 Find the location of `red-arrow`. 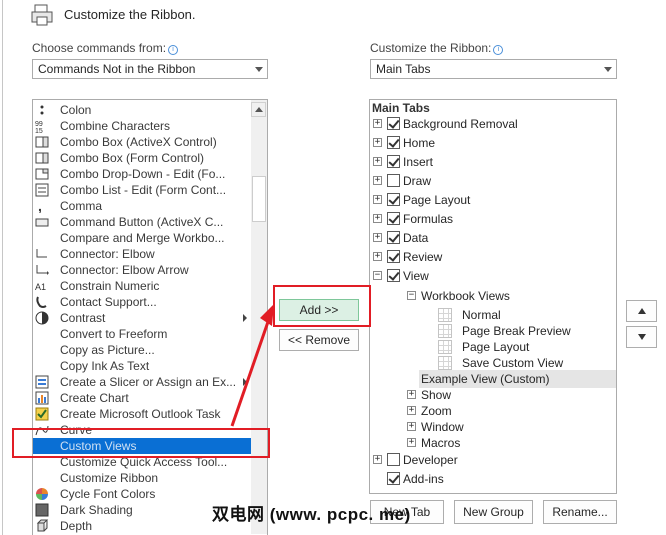

red-arrow is located at coordinates (252, 365).